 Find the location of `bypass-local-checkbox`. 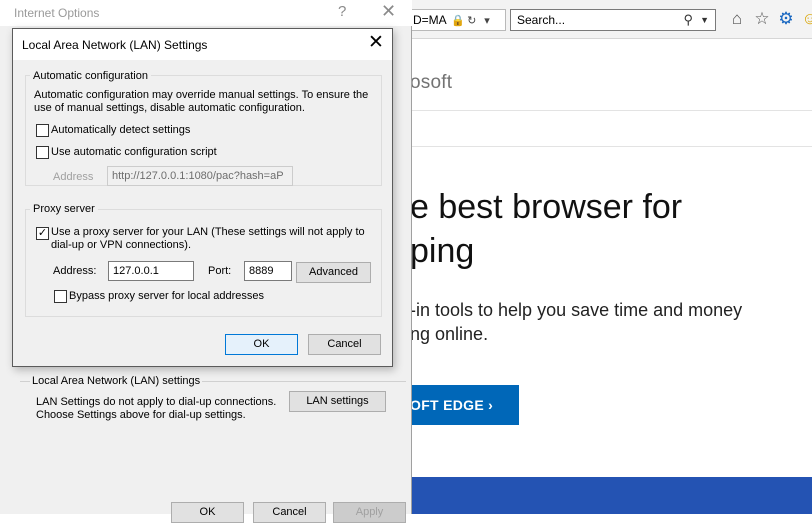

bypass-local-checkbox is located at coordinates (60, 296).